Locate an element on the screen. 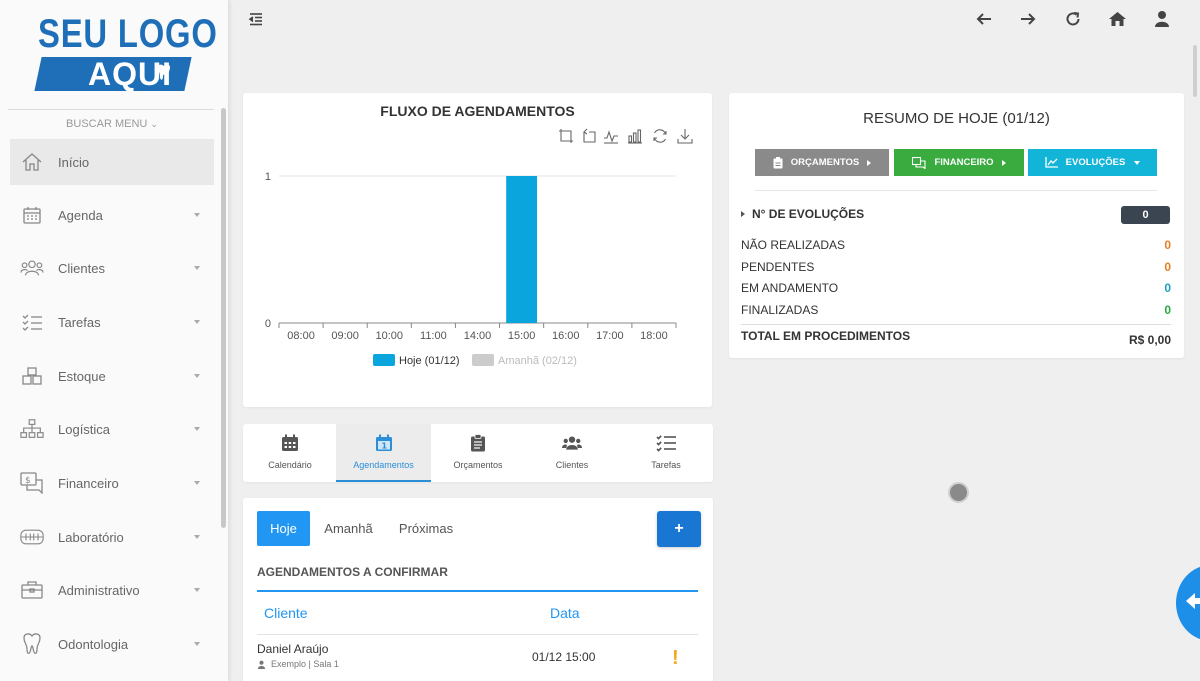 This screenshot has width=1200, height=681. x-tick-label: 18:00 is located at coordinates (654, 336).